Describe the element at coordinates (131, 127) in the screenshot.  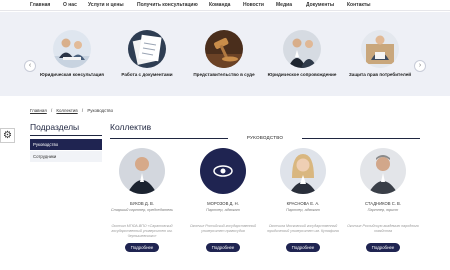
I see `page-title: Коллектив` at that location.